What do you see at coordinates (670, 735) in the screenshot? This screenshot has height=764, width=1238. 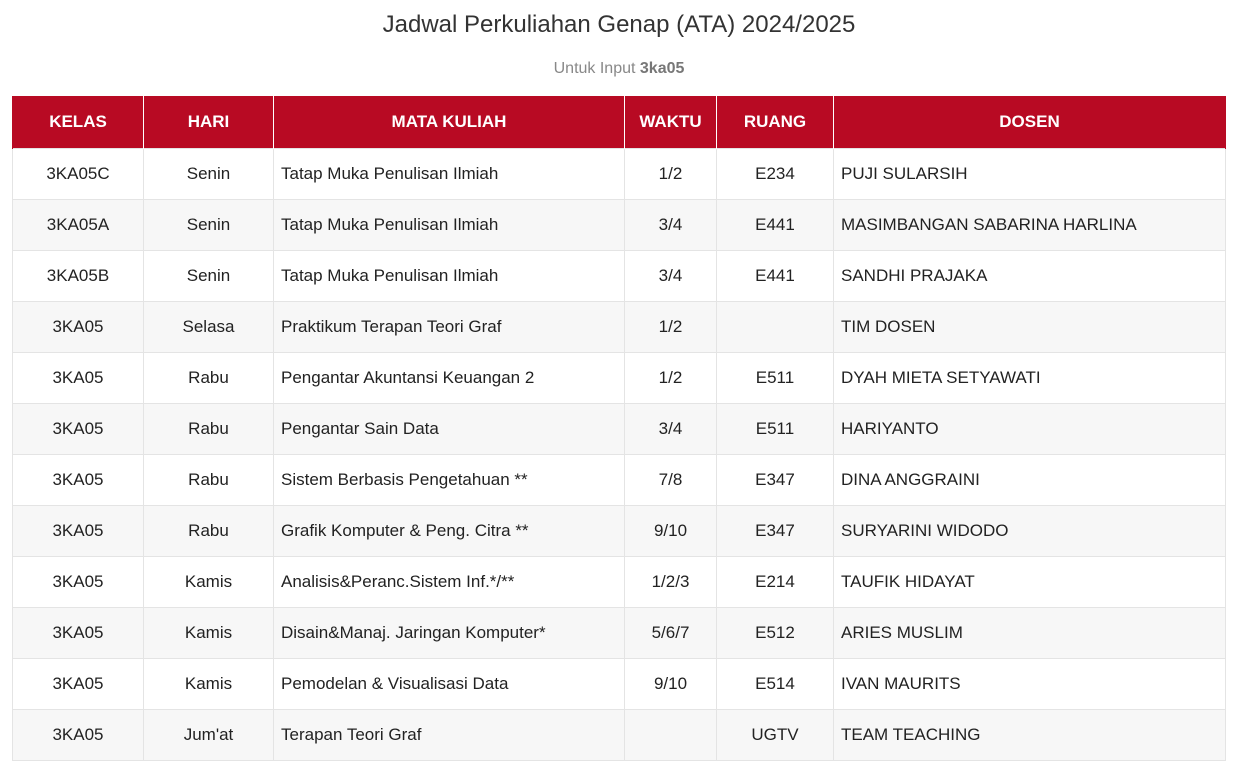 I see `cell-waktu` at bounding box center [670, 735].